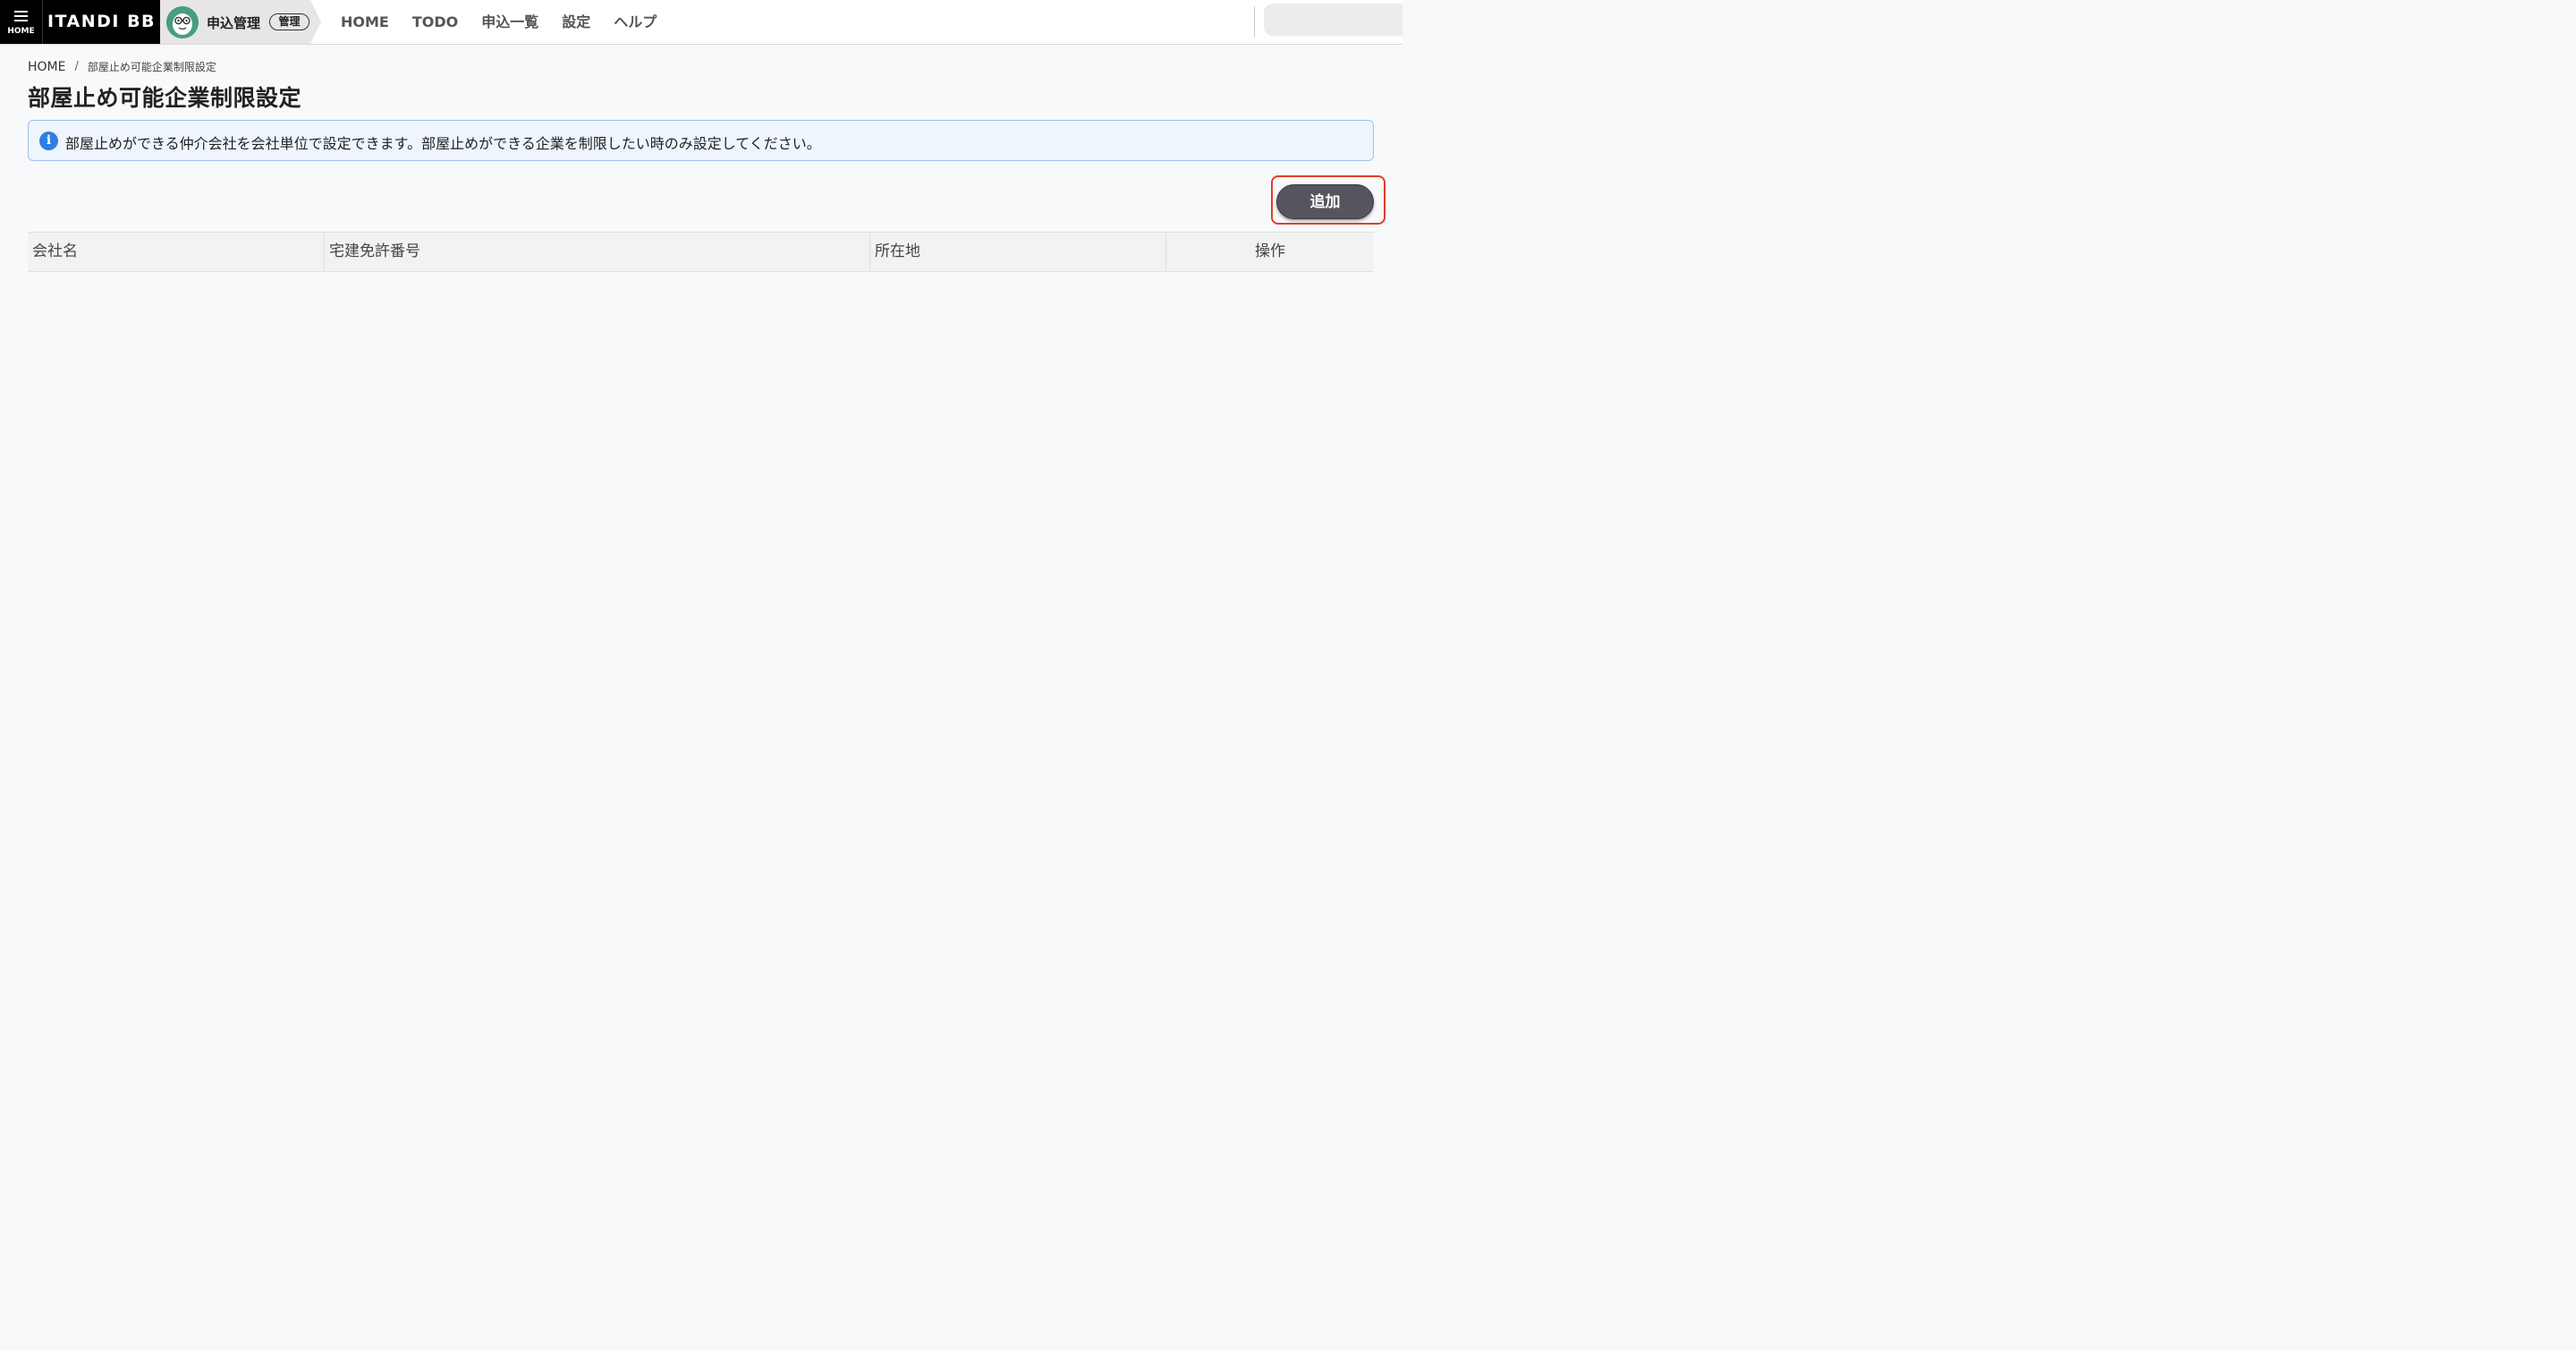 This screenshot has width=2576, height=1351. Describe the element at coordinates (46, 67) in the screenshot. I see `breadcrumb-home-link: HOME` at that location.